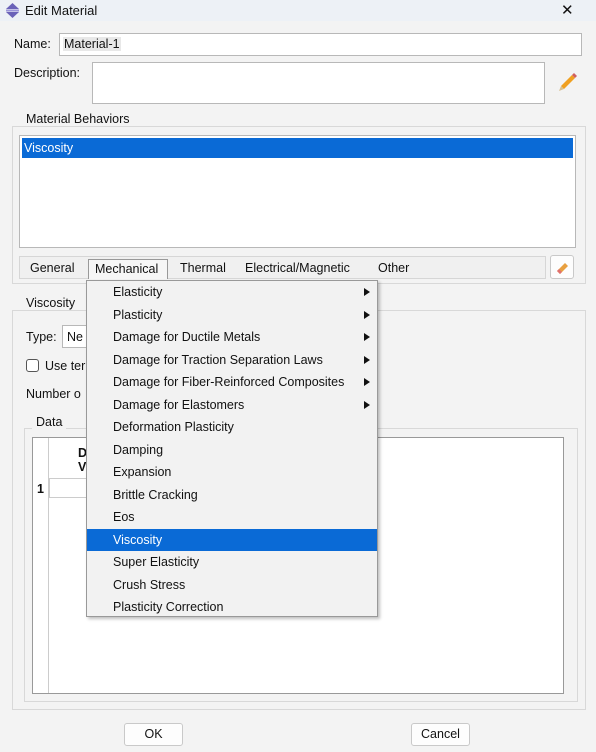  I want to click on menu-item-brittle-cracking: Brittle Cracking, so click(232, 495).